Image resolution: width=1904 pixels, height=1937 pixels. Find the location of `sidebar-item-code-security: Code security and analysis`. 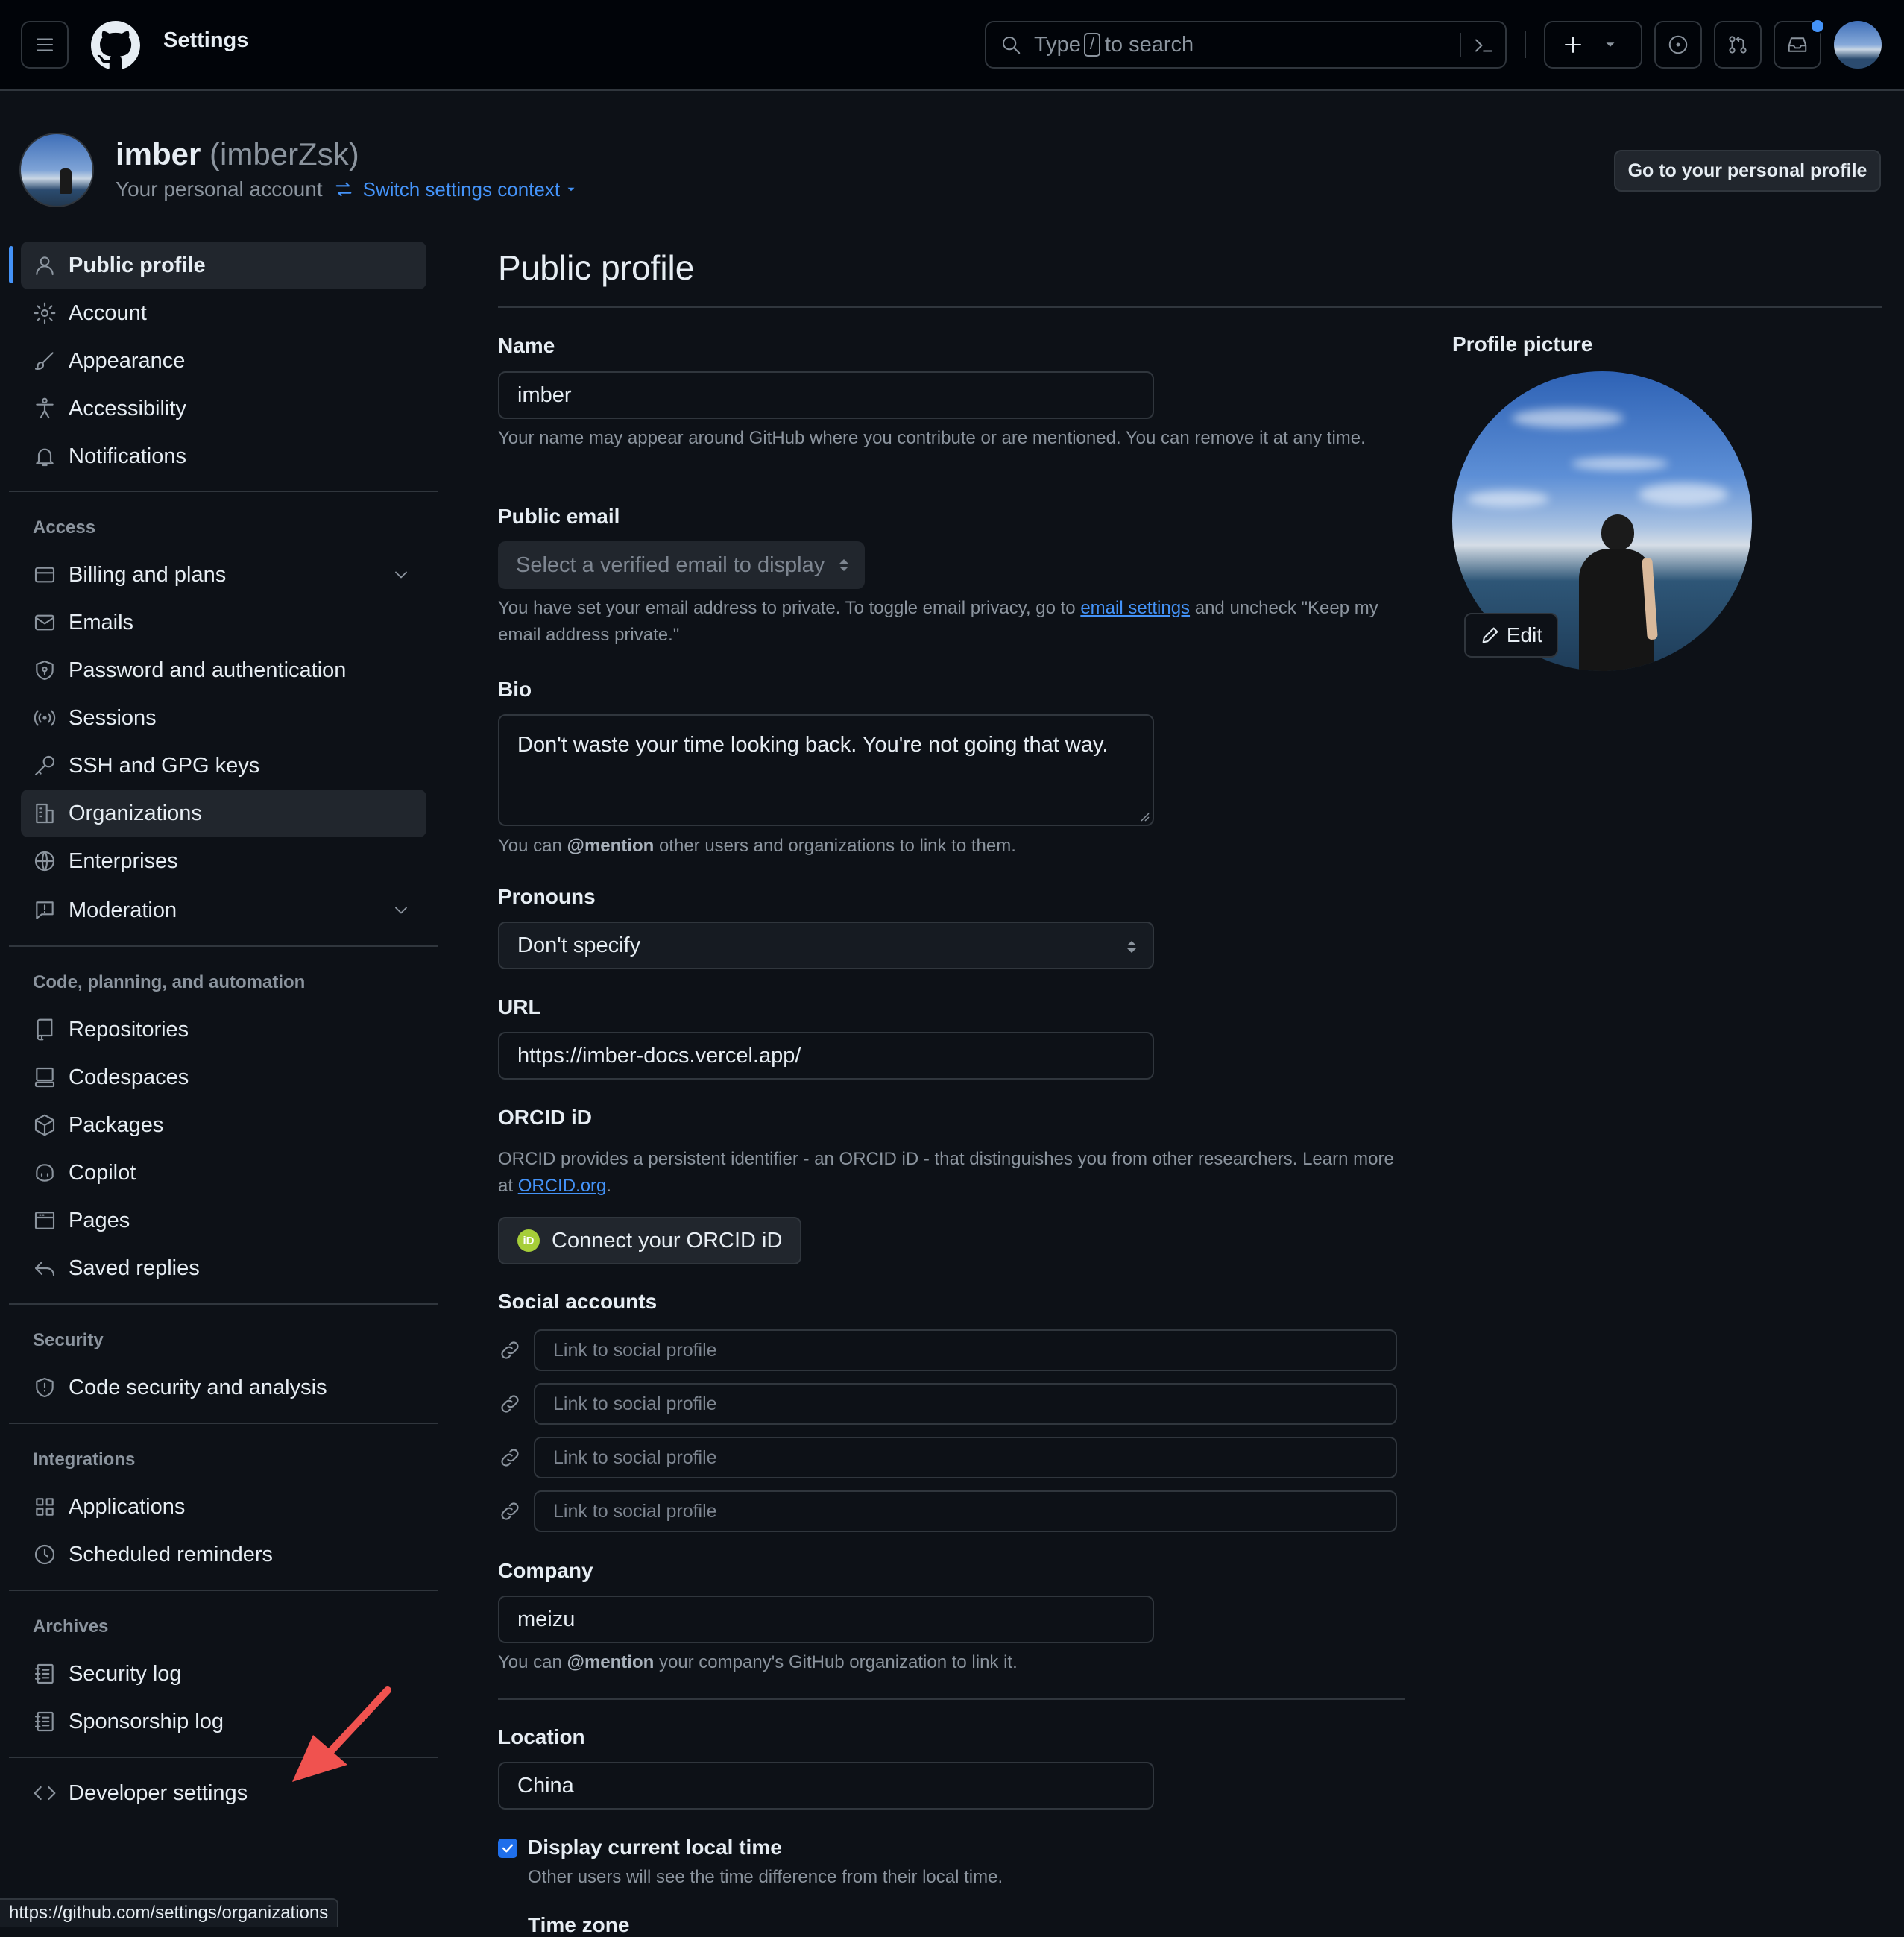

sidebar-item-code-security: Code security and analysis is located at coordinates (223, 1388).